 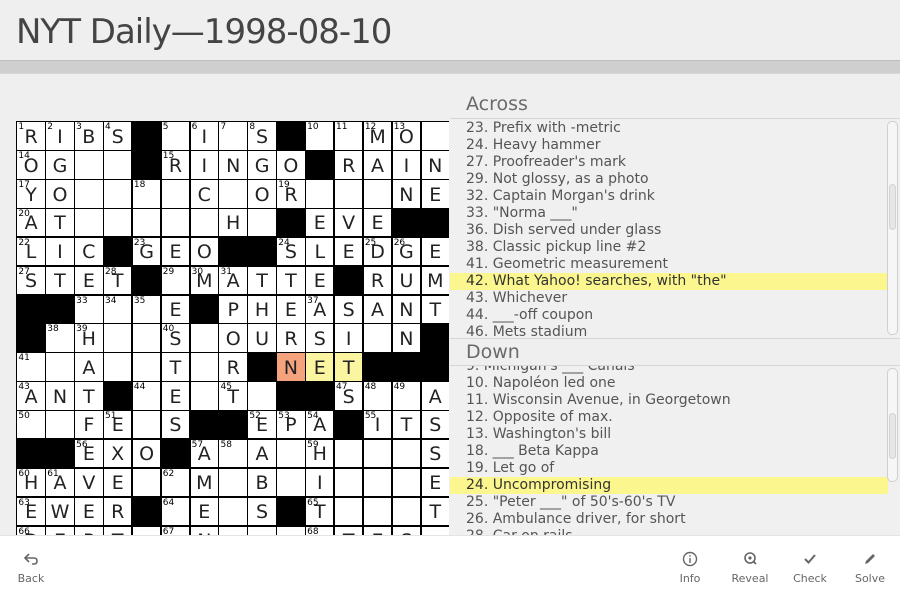 What do you see at coordinates (60, 338) in the screenshot?
I see `grid-cell: 38` at bounding box center [60, 338].